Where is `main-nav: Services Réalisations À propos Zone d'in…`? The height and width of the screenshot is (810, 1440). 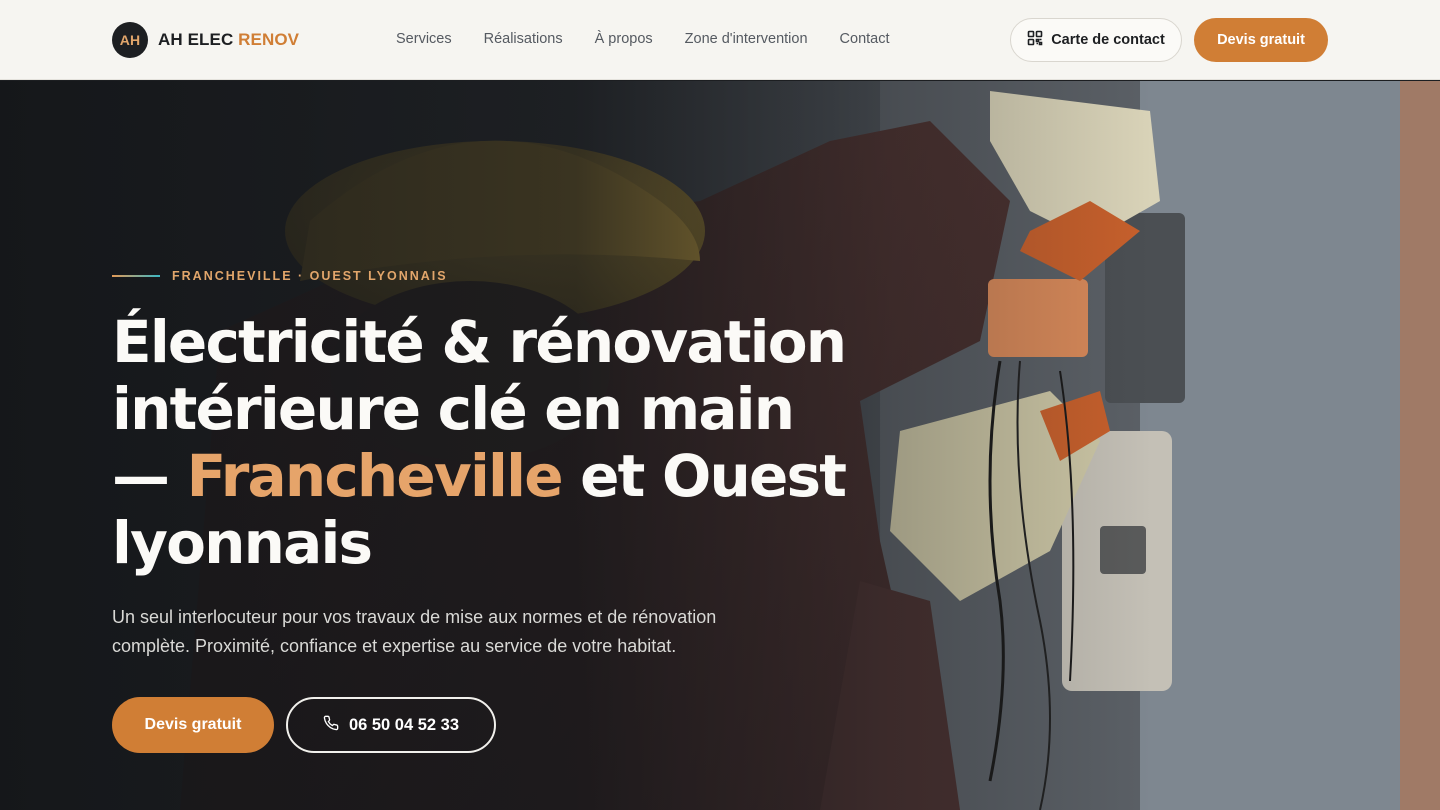
main-nav: Services Réalisations À propos Zone d'in… is located at coordinates (643, 39).